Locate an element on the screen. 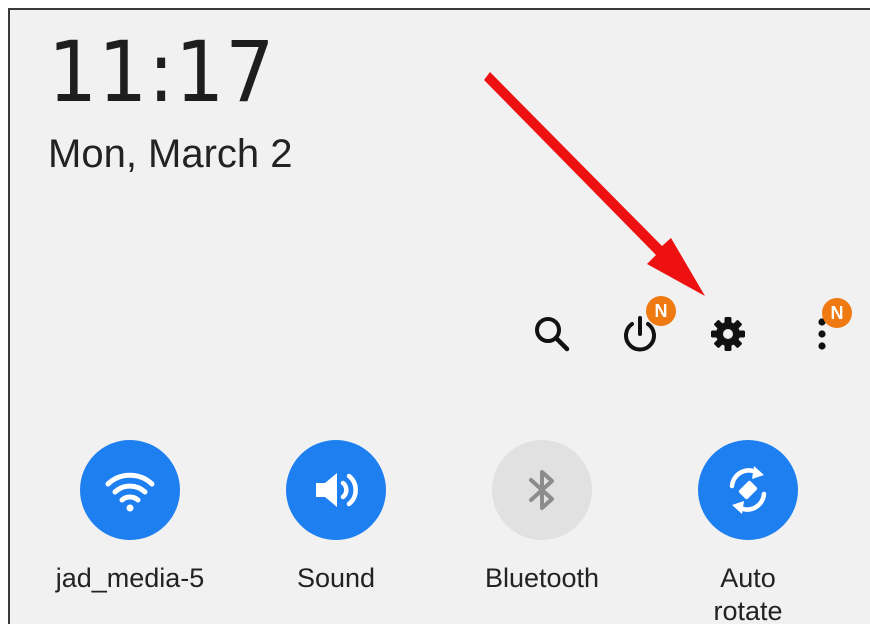  auto-rotate-toggle is located at coordinates (748, 490).